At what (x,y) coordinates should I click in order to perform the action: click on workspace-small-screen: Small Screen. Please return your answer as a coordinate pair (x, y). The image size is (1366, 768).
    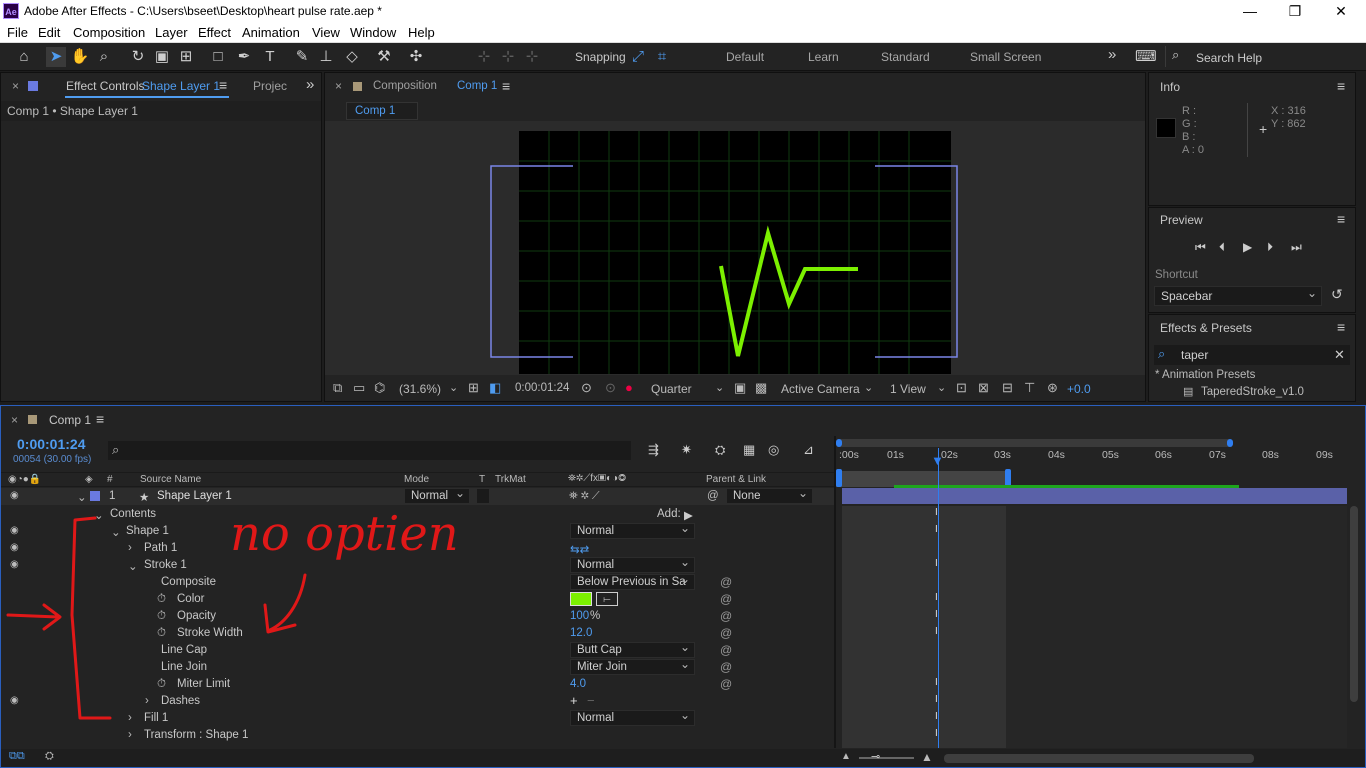
    Looking at the image, I should click on (1005, 57).